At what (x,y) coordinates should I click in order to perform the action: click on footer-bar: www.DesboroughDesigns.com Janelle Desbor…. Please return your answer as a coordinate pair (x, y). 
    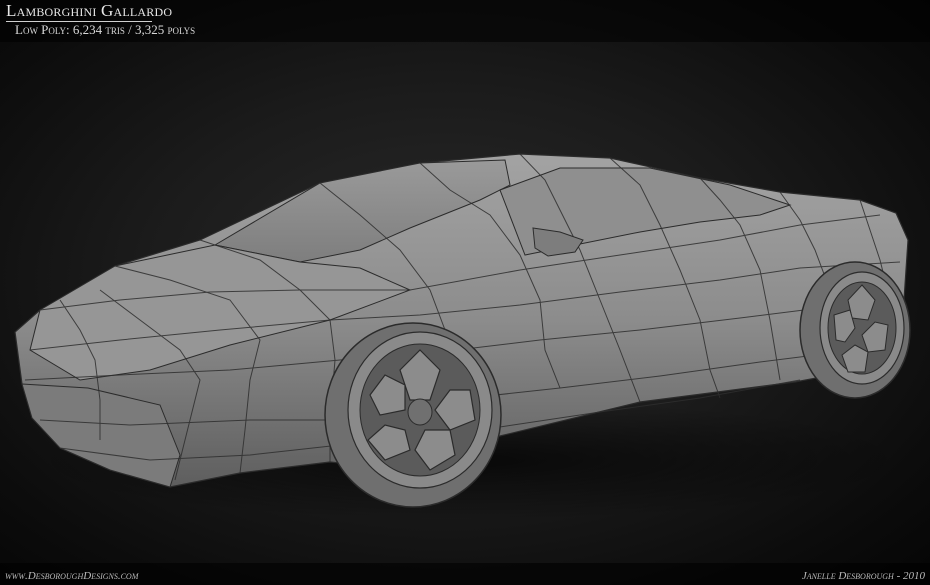
    Looking at the image, I should click on (465, 574).